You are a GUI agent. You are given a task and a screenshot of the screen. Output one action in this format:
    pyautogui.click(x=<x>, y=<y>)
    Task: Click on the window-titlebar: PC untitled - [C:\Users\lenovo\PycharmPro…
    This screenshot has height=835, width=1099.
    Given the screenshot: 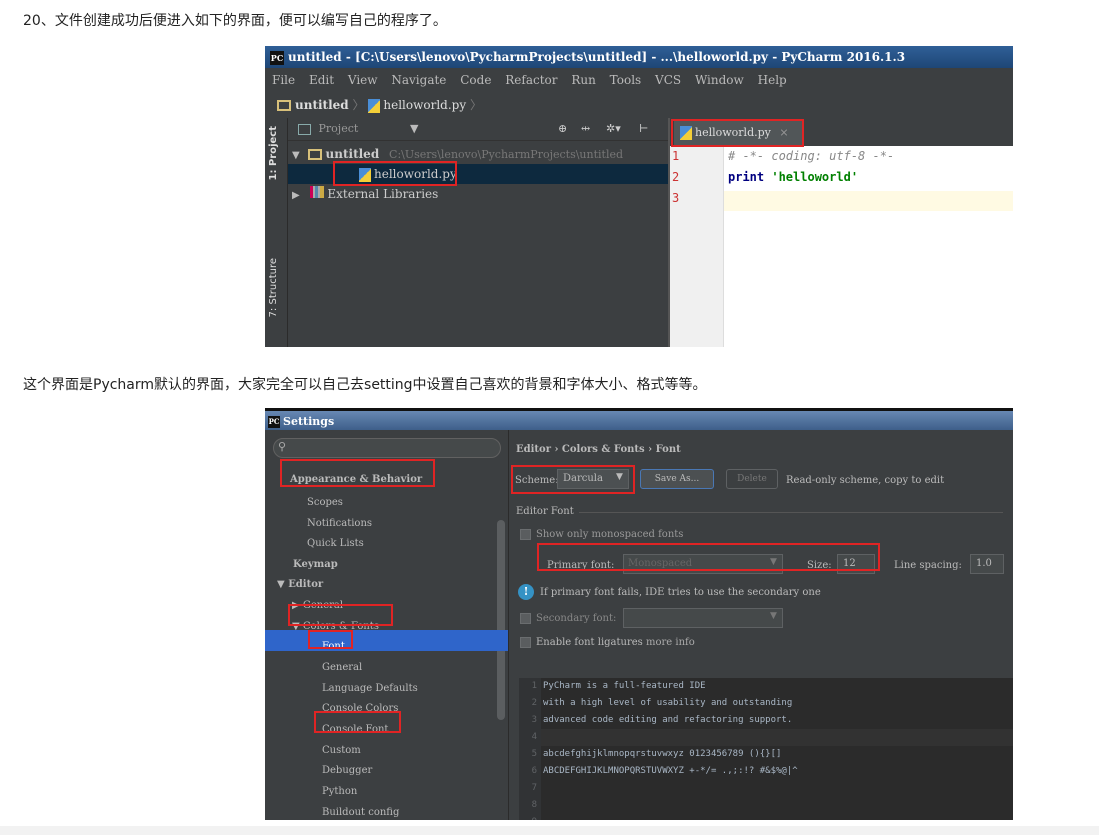 What is the action you would take?
    pyautogui.click(x=639, y=57)
    